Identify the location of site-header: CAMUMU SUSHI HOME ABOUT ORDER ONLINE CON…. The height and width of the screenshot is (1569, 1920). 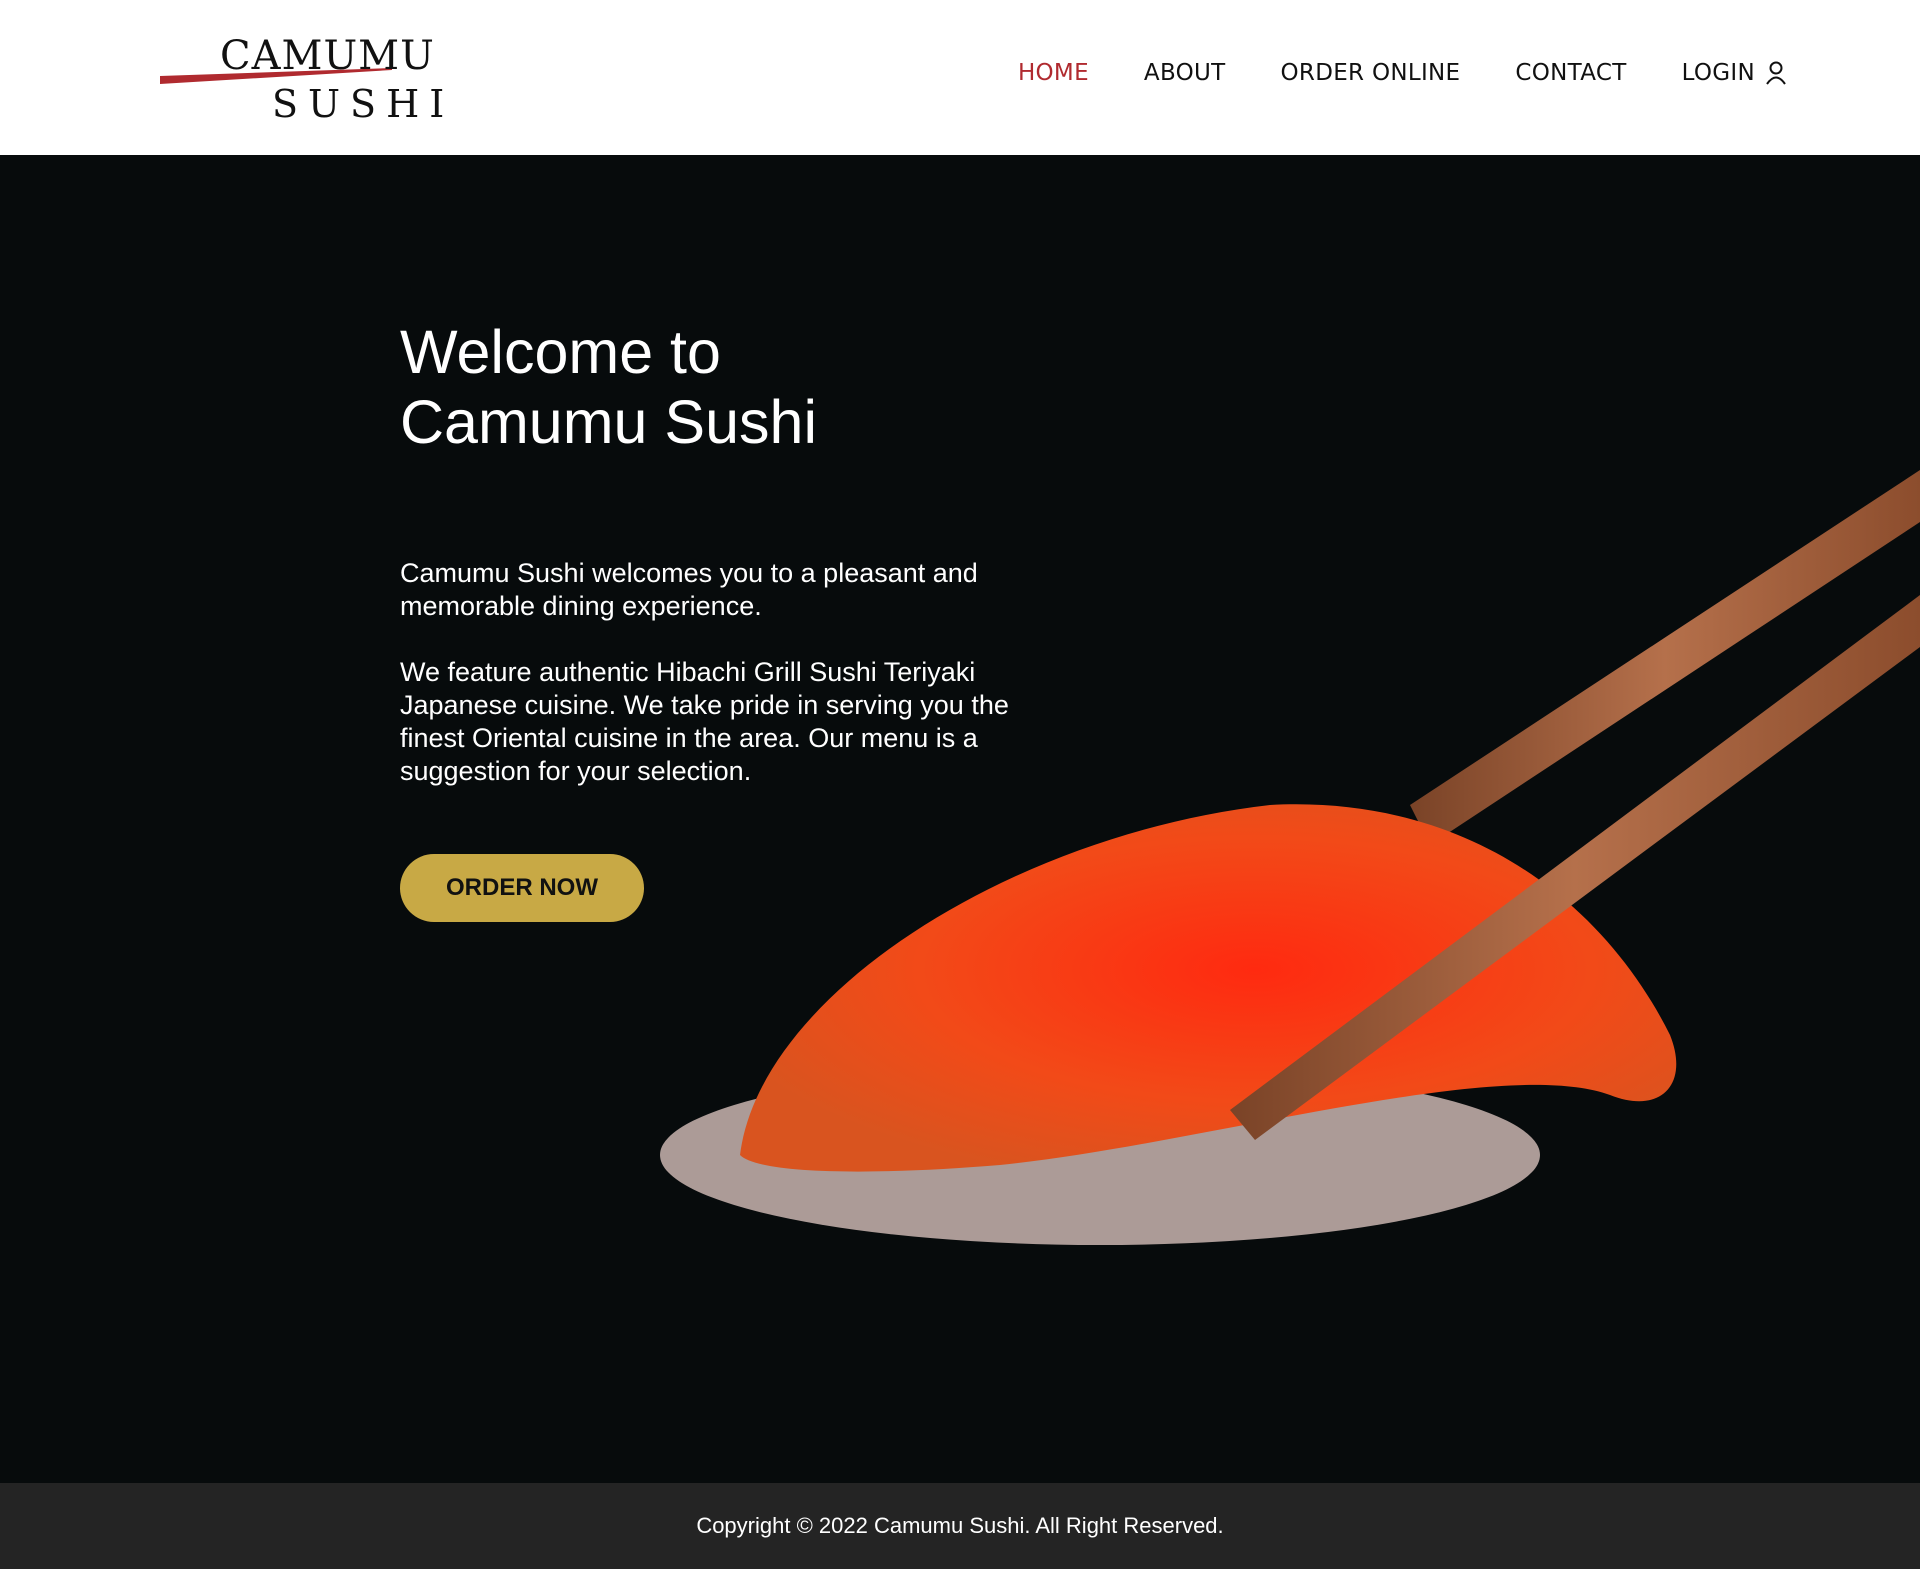
(960, 77).